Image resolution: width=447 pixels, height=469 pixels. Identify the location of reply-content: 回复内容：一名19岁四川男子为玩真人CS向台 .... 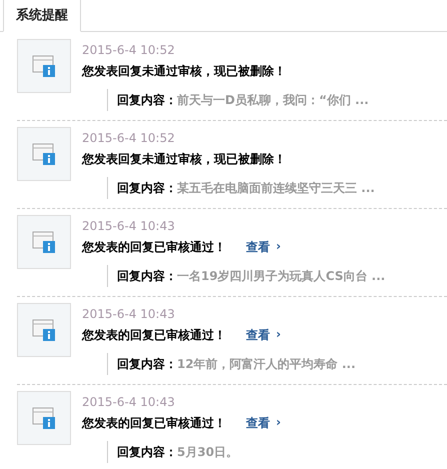
(251, 276).